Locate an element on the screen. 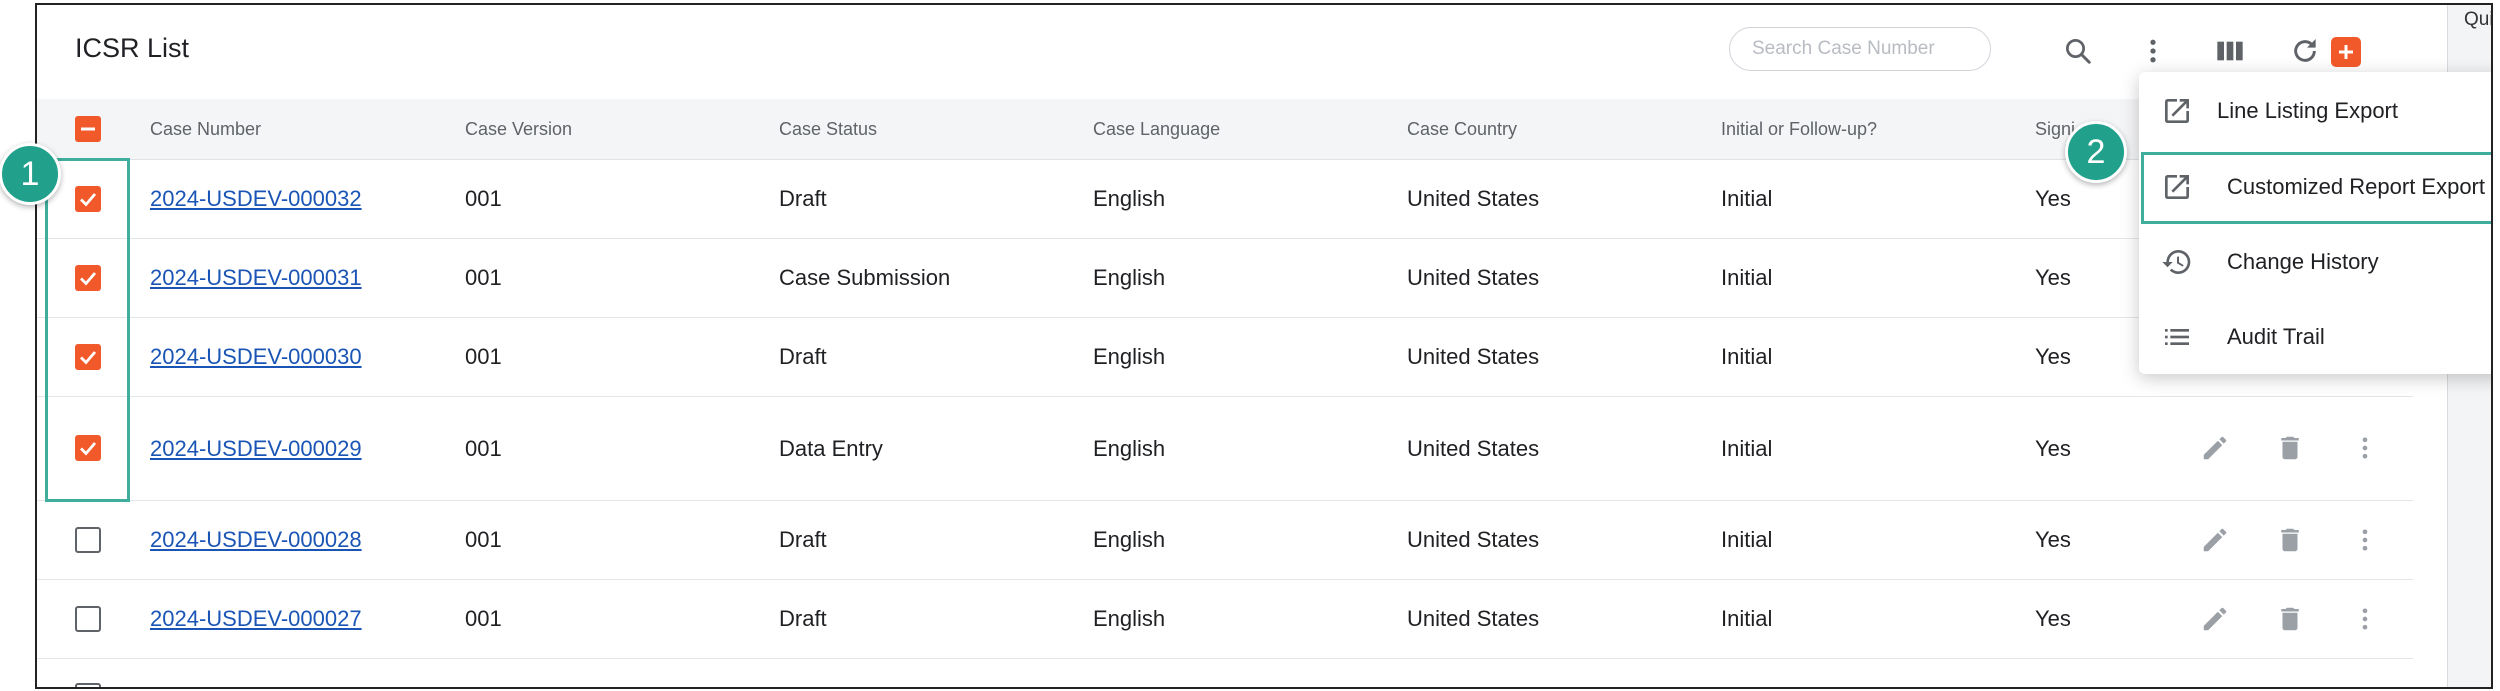  table-row is located at coordinates (1225, 673).